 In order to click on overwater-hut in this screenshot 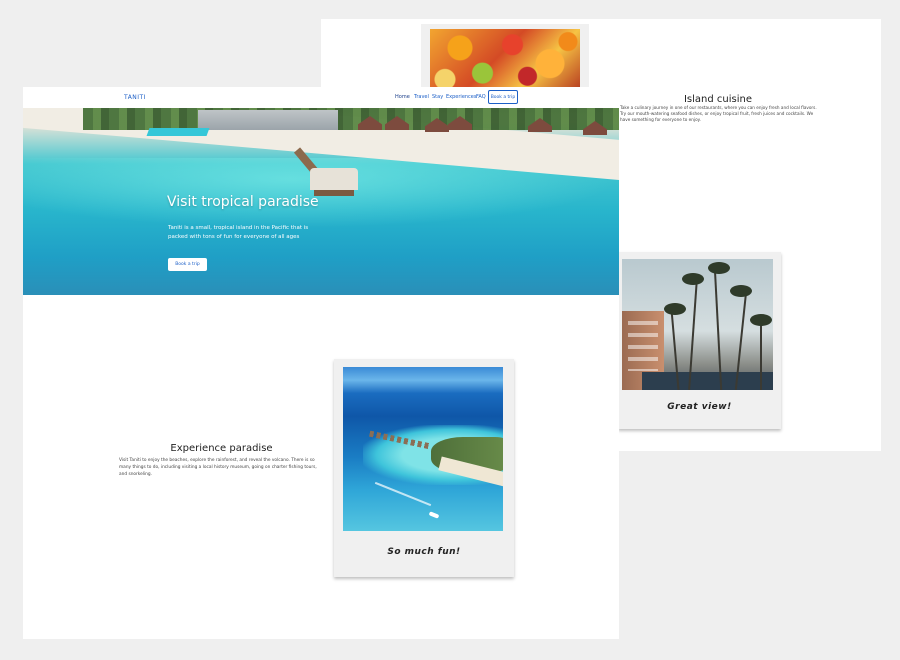, I will do `click(334, 182)`.